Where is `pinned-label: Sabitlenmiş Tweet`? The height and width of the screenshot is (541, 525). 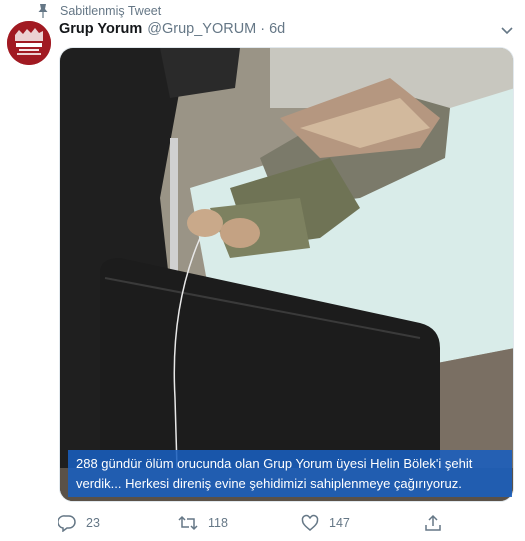 pinned-label: Sabitlenmiş Tweet is located at coordinates (111, 11).